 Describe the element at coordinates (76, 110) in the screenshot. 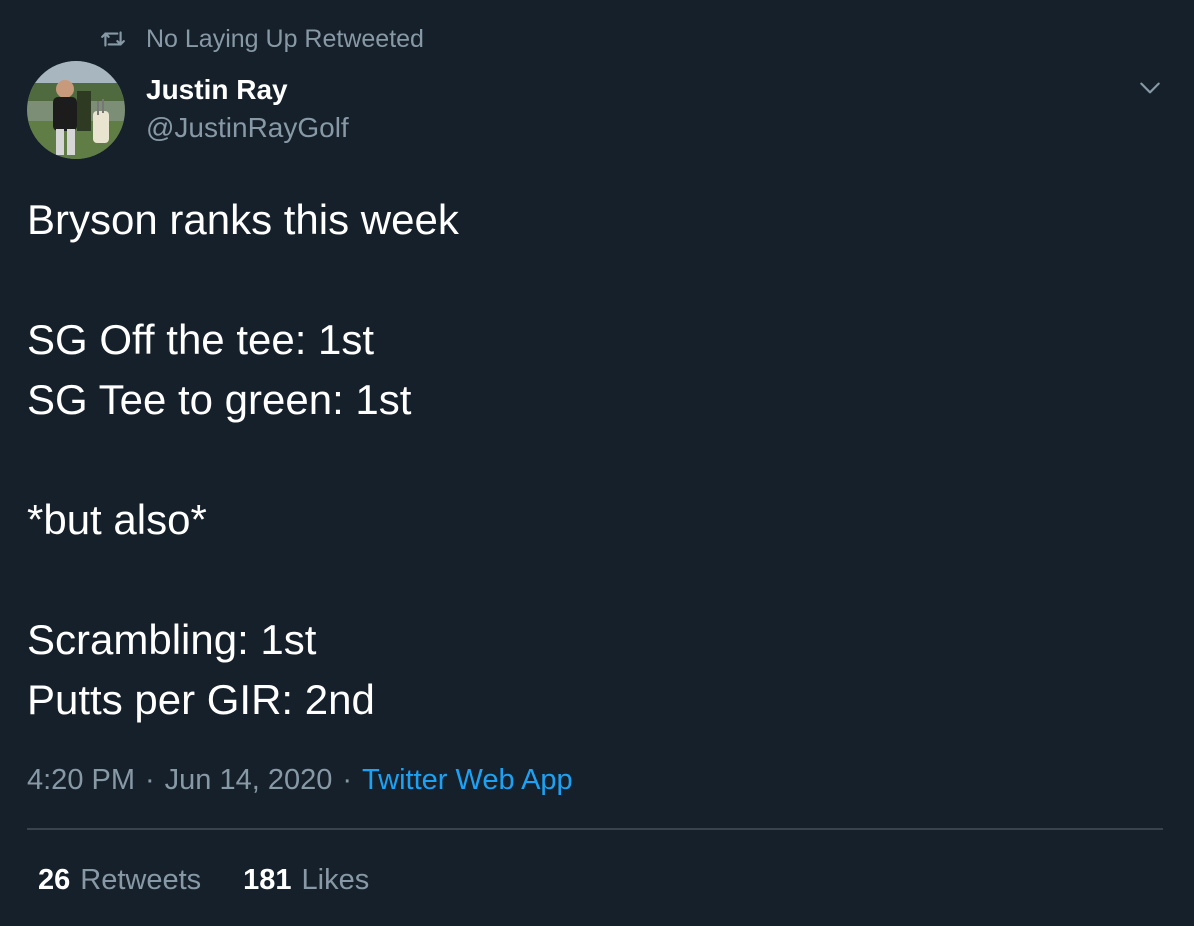

I see `avatar` at that location.